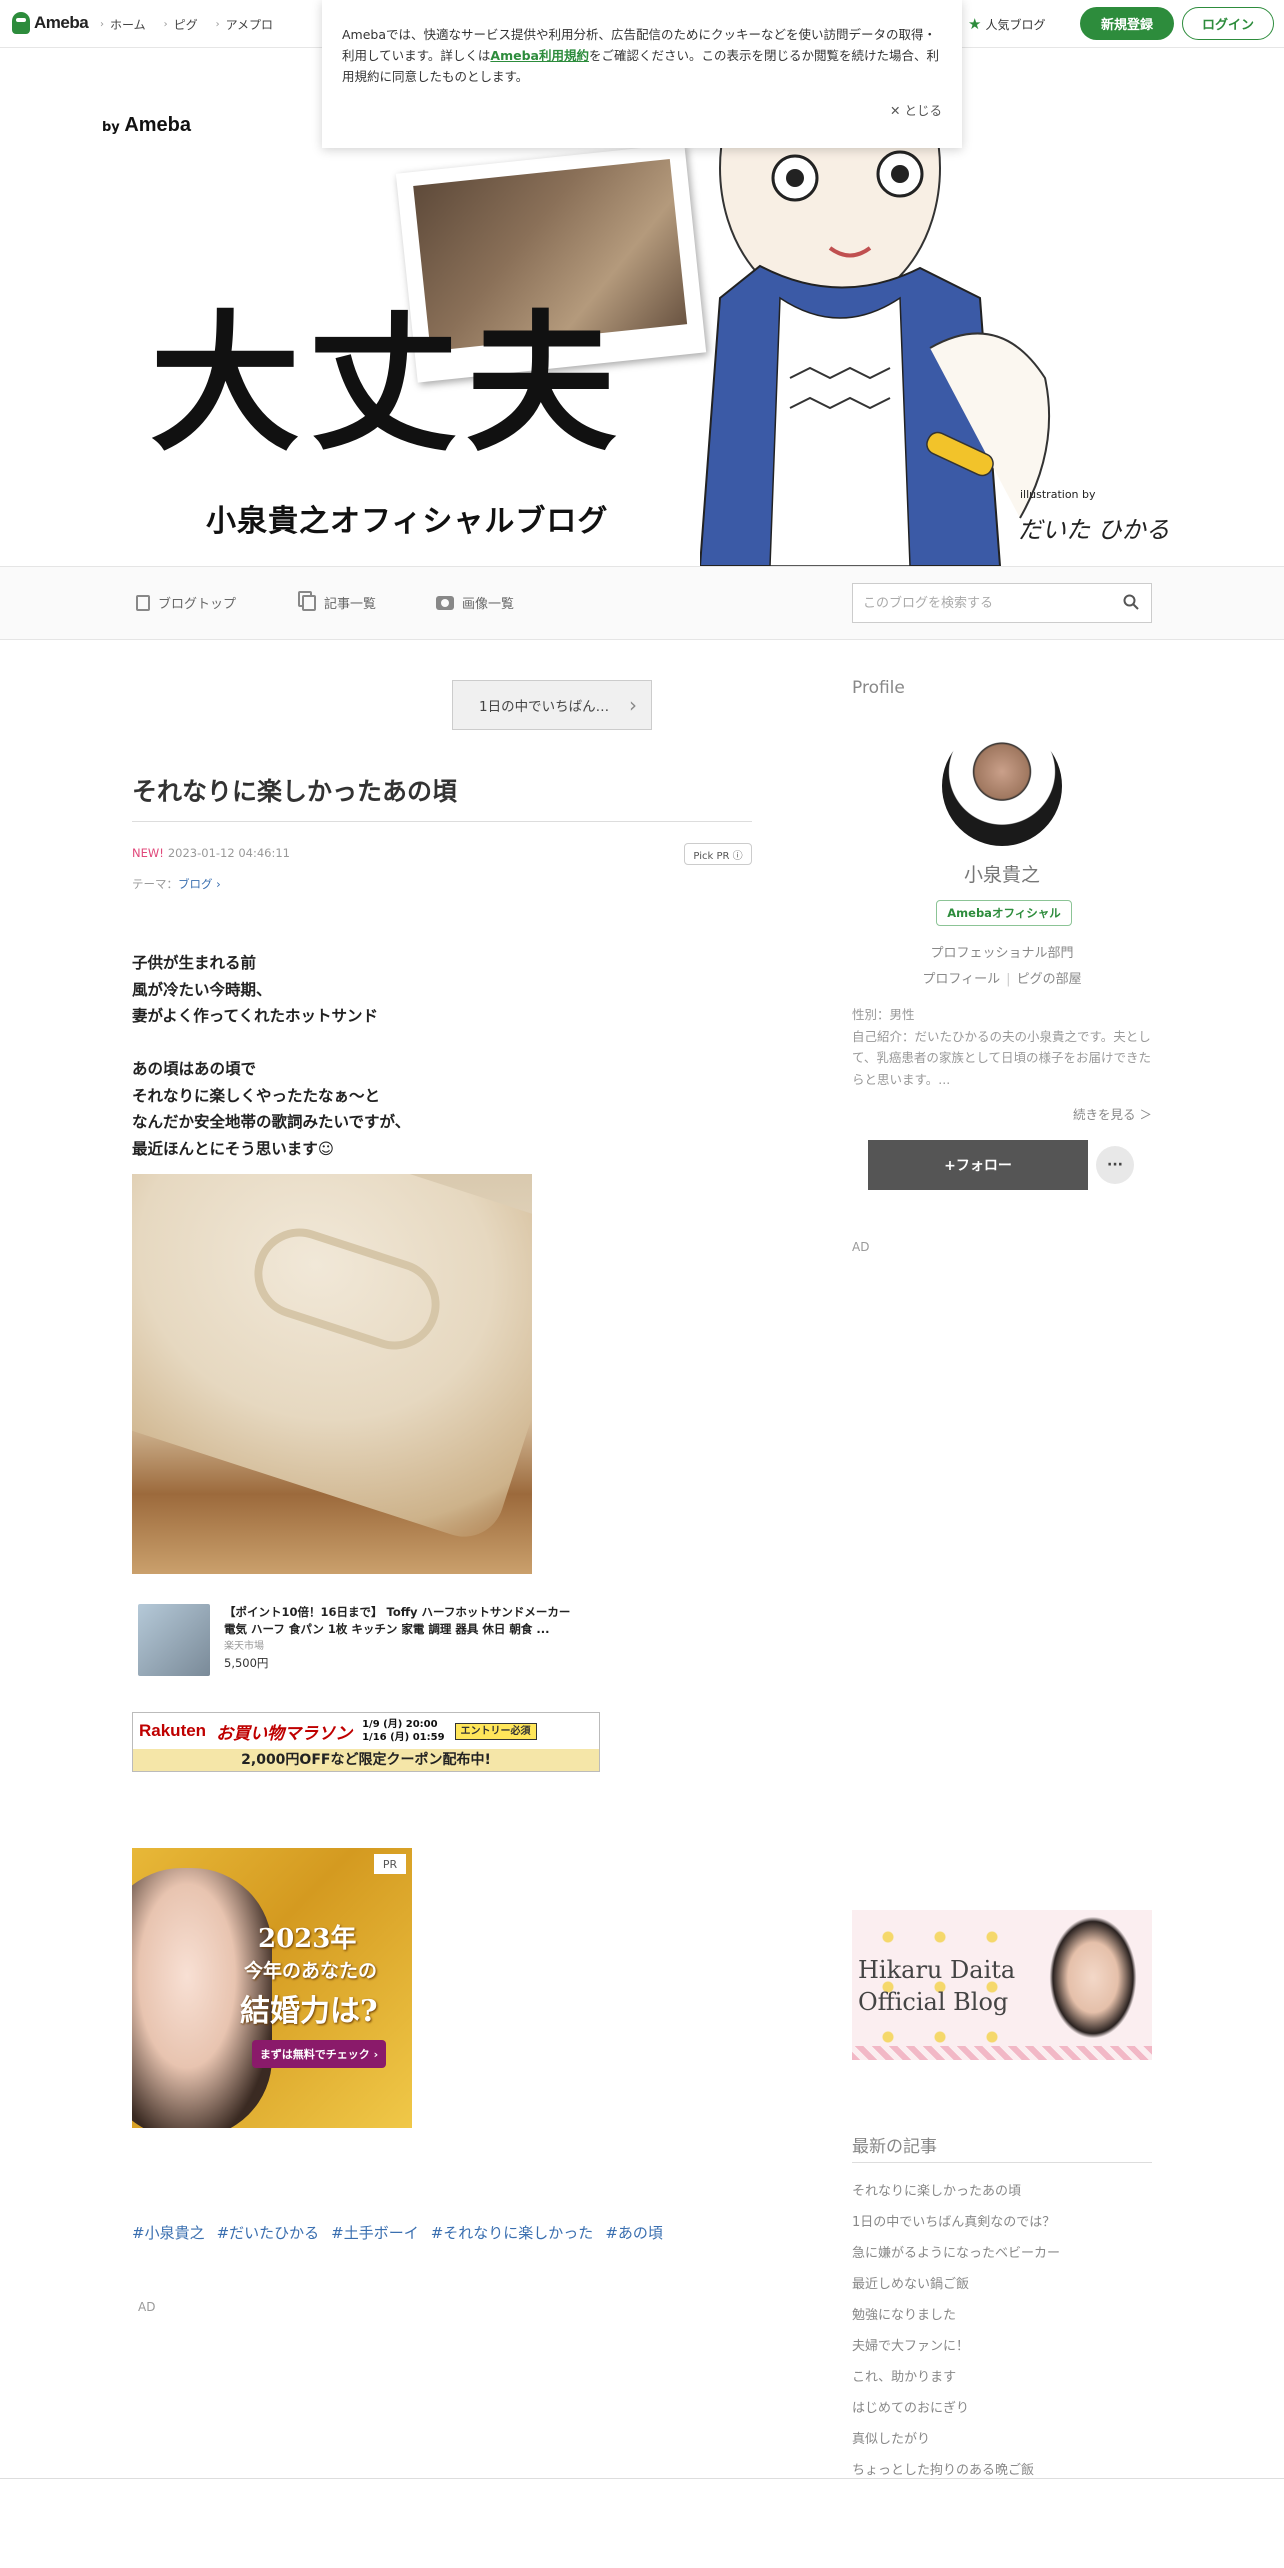  What do you see at coordinates (390, 1864) in the screenshot?
I see `pr-tag: PR` at bounding box center [390, 1864].